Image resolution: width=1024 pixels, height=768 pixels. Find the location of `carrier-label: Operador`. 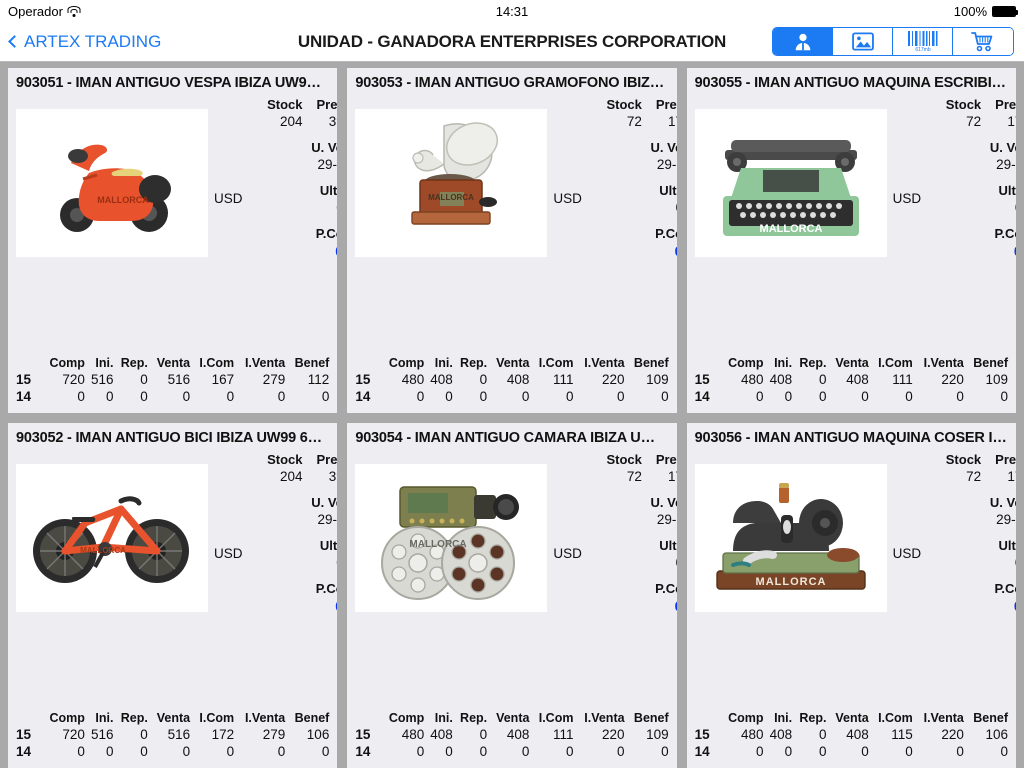

carrier-label: Operador is located at coordinates (35, 11).